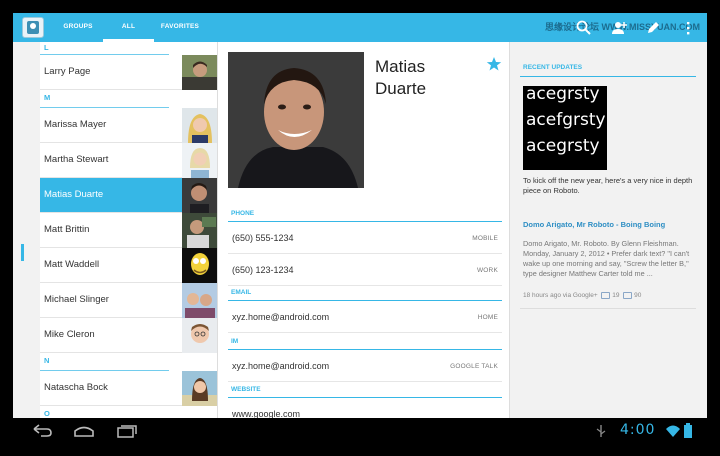 The image size is (720, 456). What do you see at coordinates (128, 300) in the screenshot?
I see `contact-row: Michael Slinger` at bounding box center [128, 300].